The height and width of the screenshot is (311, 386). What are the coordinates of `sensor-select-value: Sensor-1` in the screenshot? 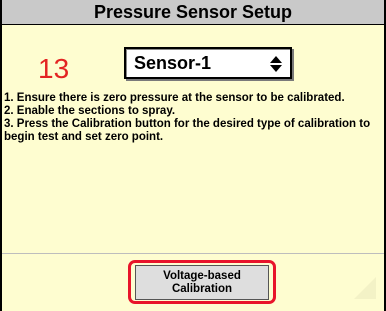 It's located at (173, 63).